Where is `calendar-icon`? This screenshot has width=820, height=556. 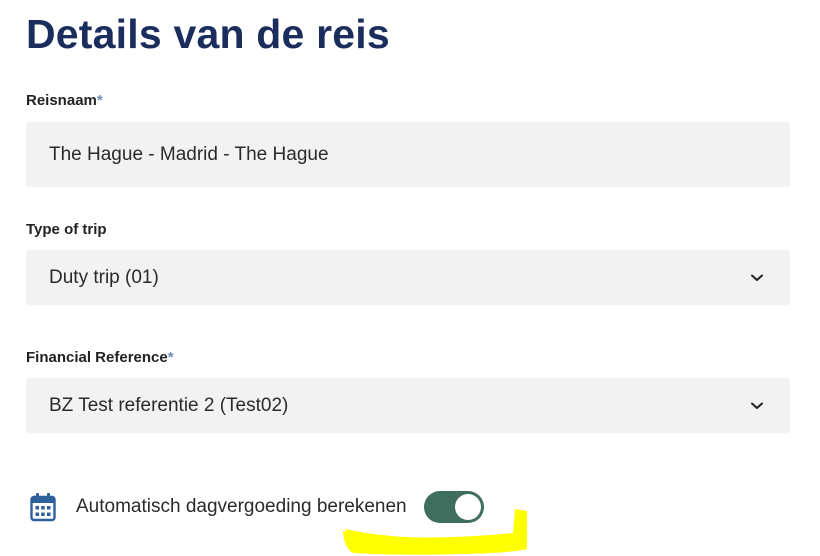
calendar-icon is located at coordinates (43, 507).